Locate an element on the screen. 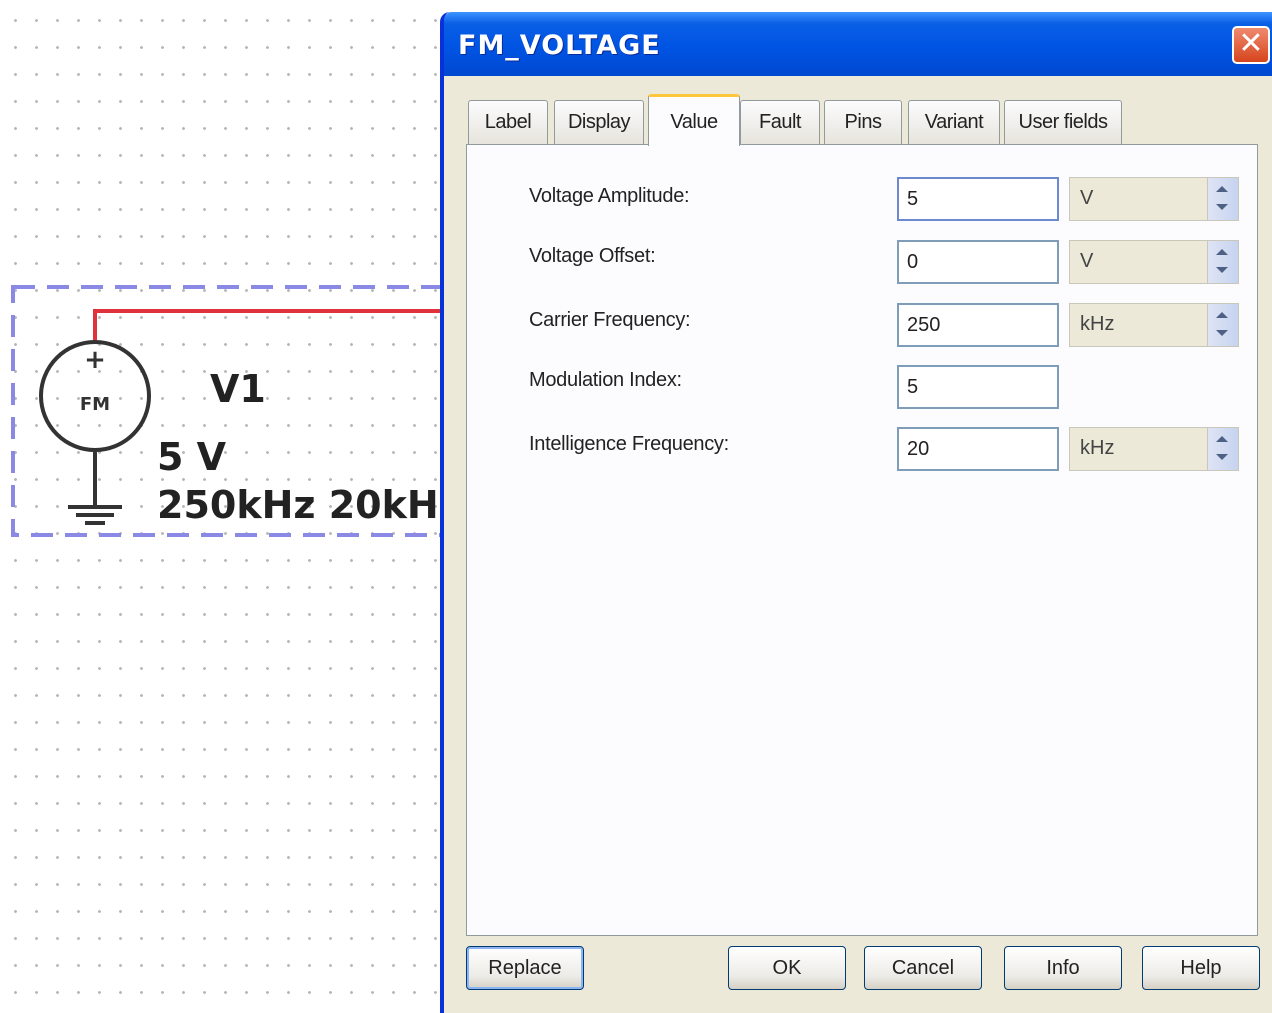  intelligence-frequency-label: Intelligence Frequency: is located at coordinates (629, 444).